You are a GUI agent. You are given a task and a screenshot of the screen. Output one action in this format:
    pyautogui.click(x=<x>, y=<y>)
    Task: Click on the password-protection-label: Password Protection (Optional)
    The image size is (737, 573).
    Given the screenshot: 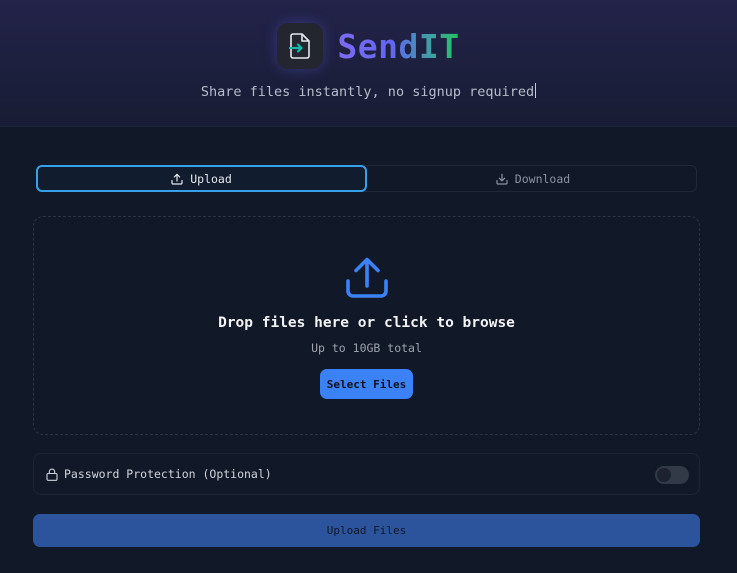 What is the action you would take?
    pyautogui.click(x=168, y=474)
    